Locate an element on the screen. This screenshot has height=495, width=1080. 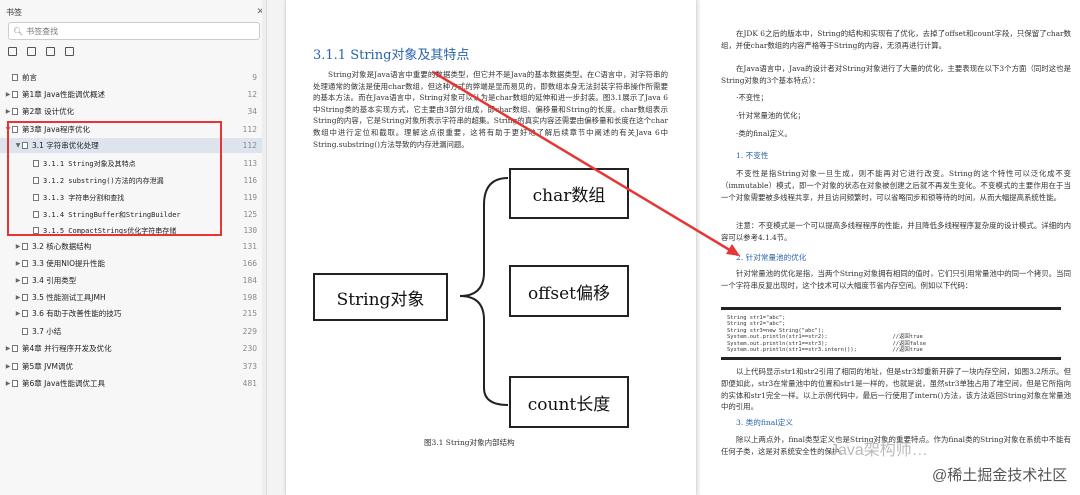
bookmark-item: 3.1.1 String对象及其特点 113 is located at coordinates (133, 163).